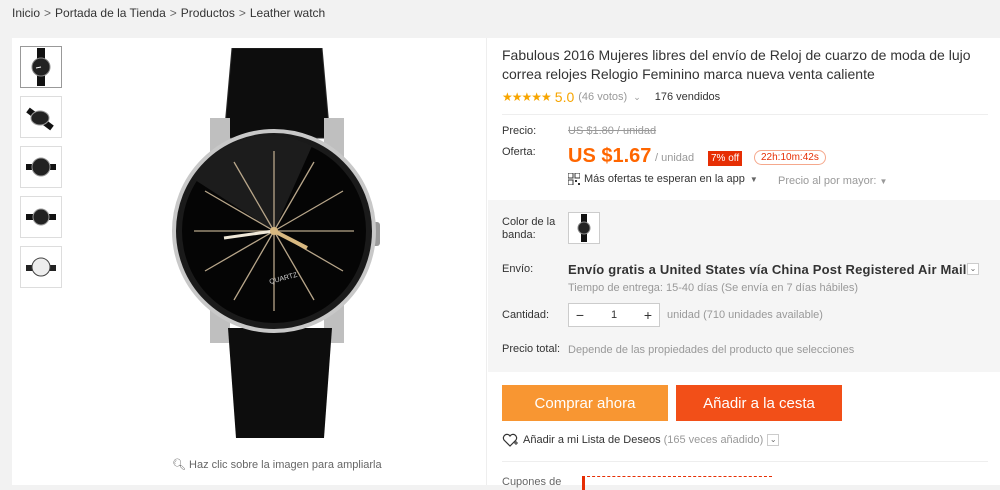 The height and width of the screenshot is (490, 1000). What do you see at coordinates (531, 349) in the screenshot?
I see `total-label: Precio total:` at bounding box center [531, 349].